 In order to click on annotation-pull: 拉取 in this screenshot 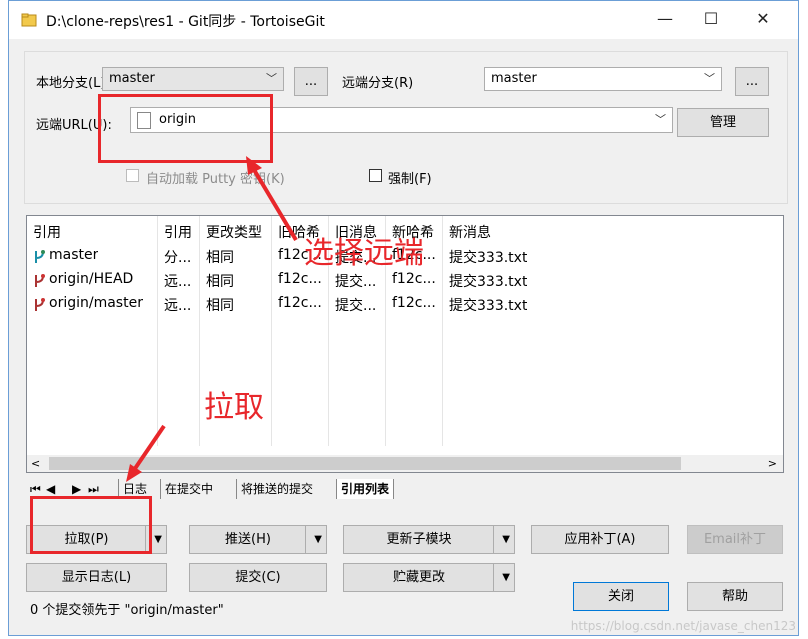, I will do `click(234, 407)`.